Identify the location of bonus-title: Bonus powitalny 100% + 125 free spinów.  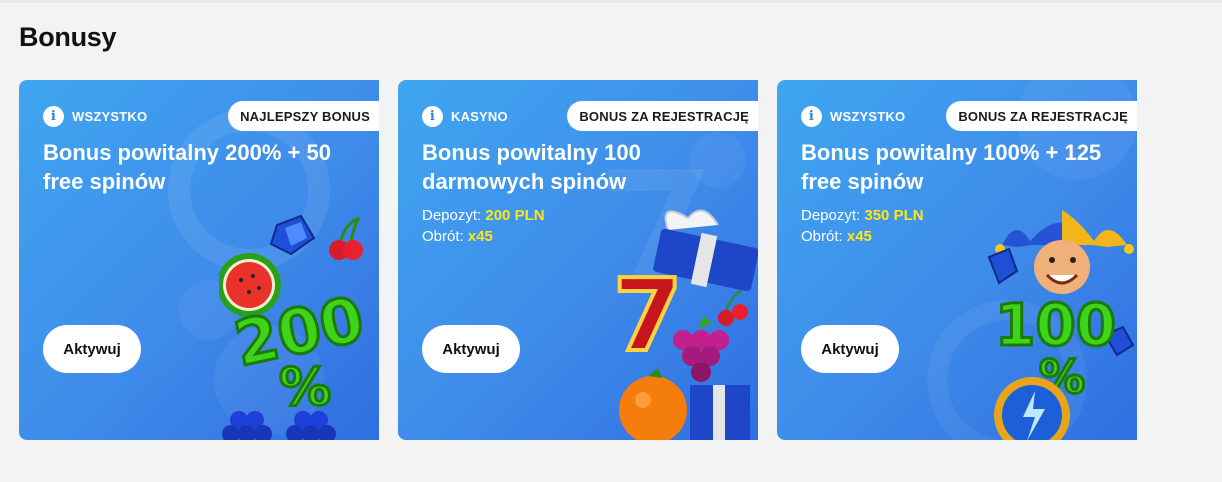
(951, 167).